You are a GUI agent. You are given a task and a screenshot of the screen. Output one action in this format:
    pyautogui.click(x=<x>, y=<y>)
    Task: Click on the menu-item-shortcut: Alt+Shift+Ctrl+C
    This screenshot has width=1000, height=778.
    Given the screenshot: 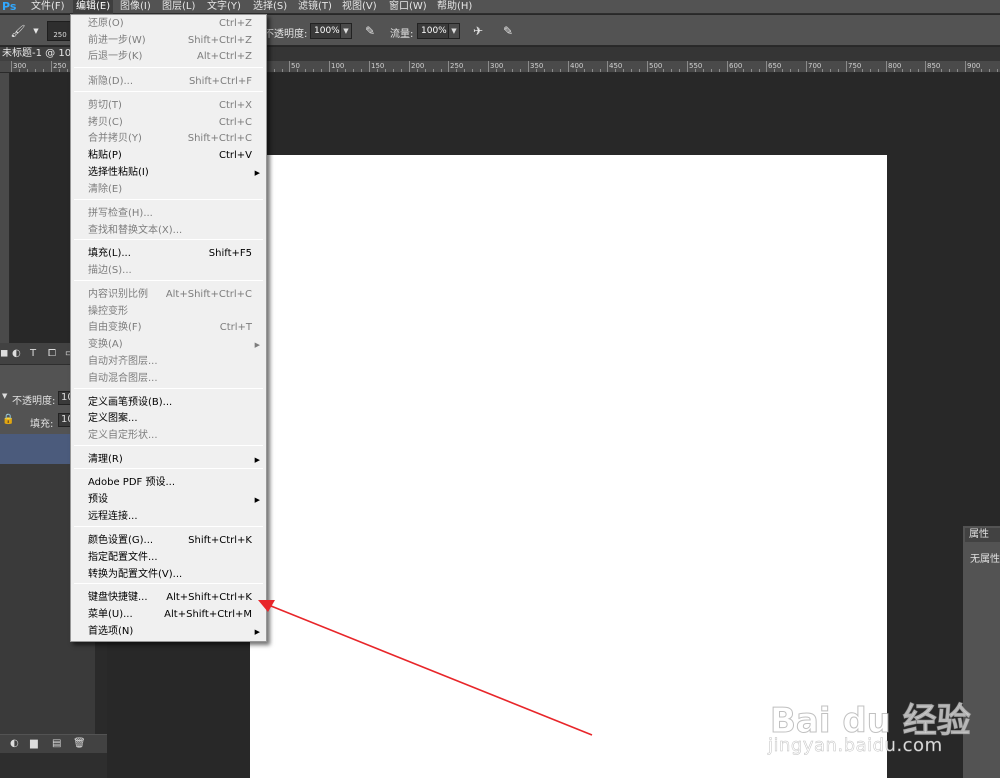 What is the action you would take?
    pyautogui.click(x=208, y=294)
    